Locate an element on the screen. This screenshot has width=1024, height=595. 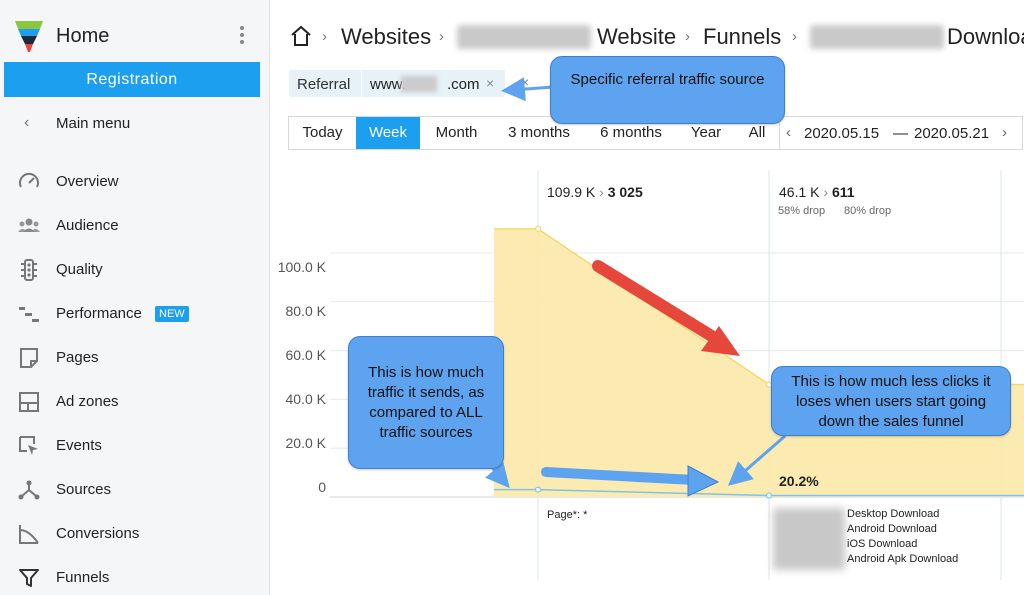
arrow-referral is located at coordinates (527, 89).